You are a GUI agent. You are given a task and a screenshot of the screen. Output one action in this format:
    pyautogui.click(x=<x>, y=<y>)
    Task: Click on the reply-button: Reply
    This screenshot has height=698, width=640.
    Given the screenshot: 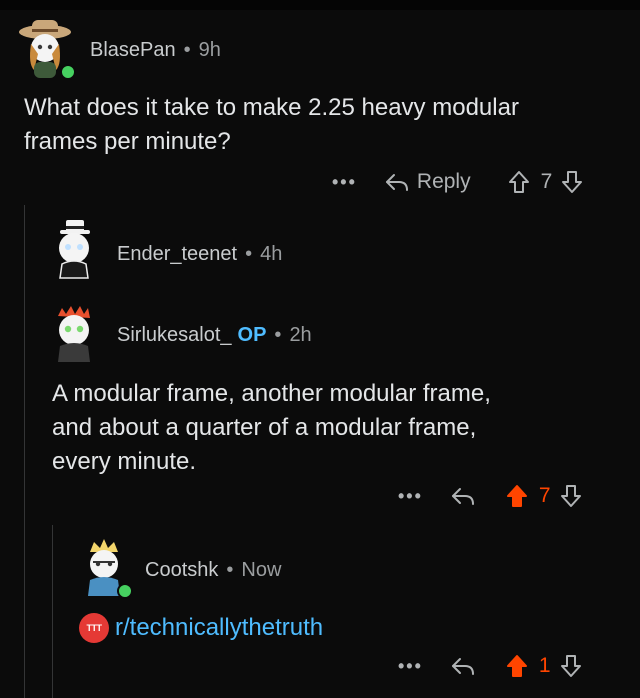 What is the action you would take?
    pyautogui.click(x=428, y=182)
    